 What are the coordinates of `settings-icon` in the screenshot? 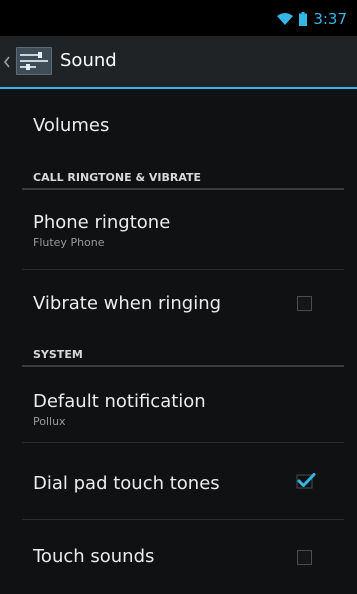 It's located at (34, 63).